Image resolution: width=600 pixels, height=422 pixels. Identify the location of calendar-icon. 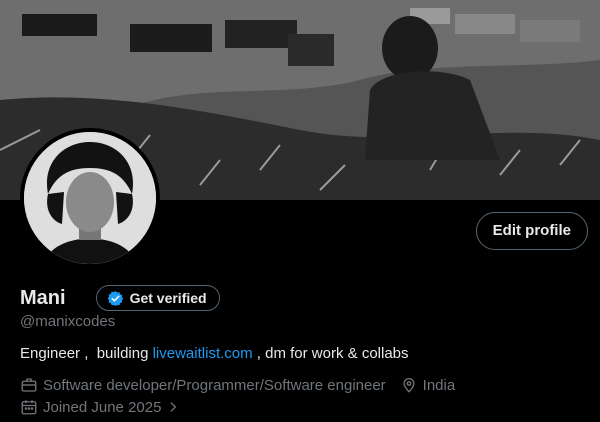
(29, 407).